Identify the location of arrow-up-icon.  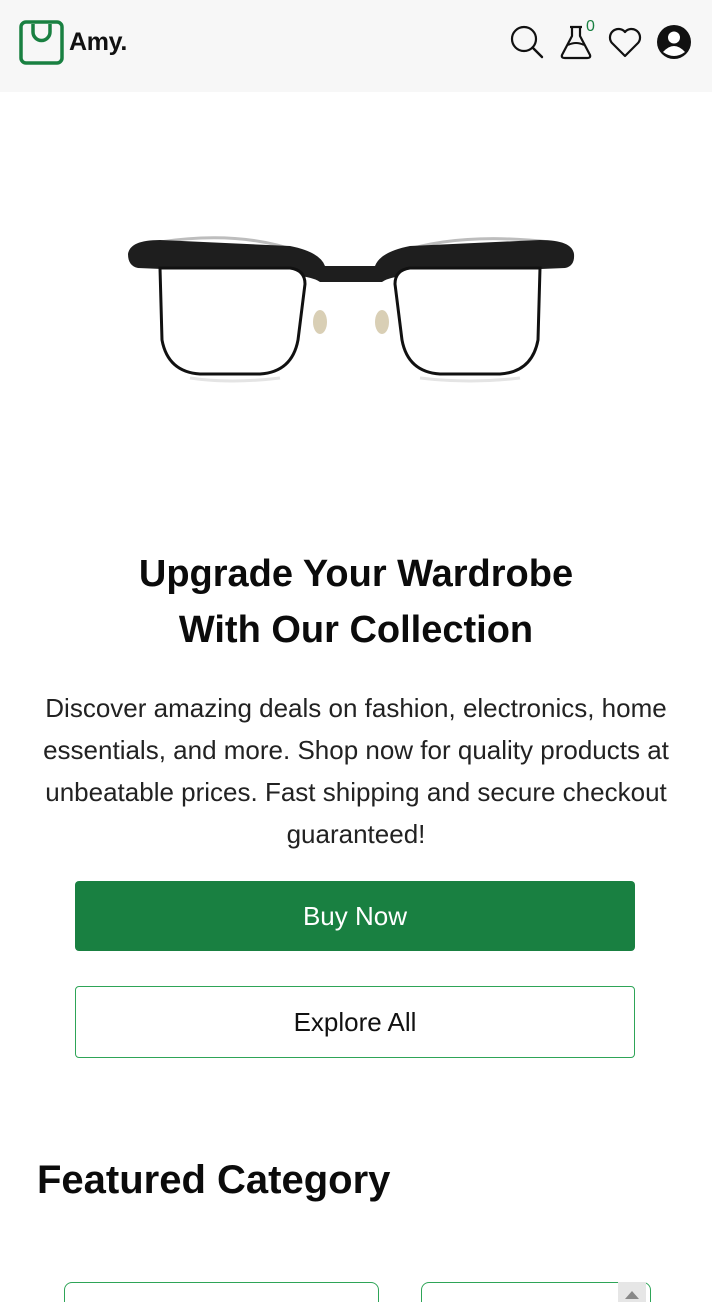
(632, 1295).